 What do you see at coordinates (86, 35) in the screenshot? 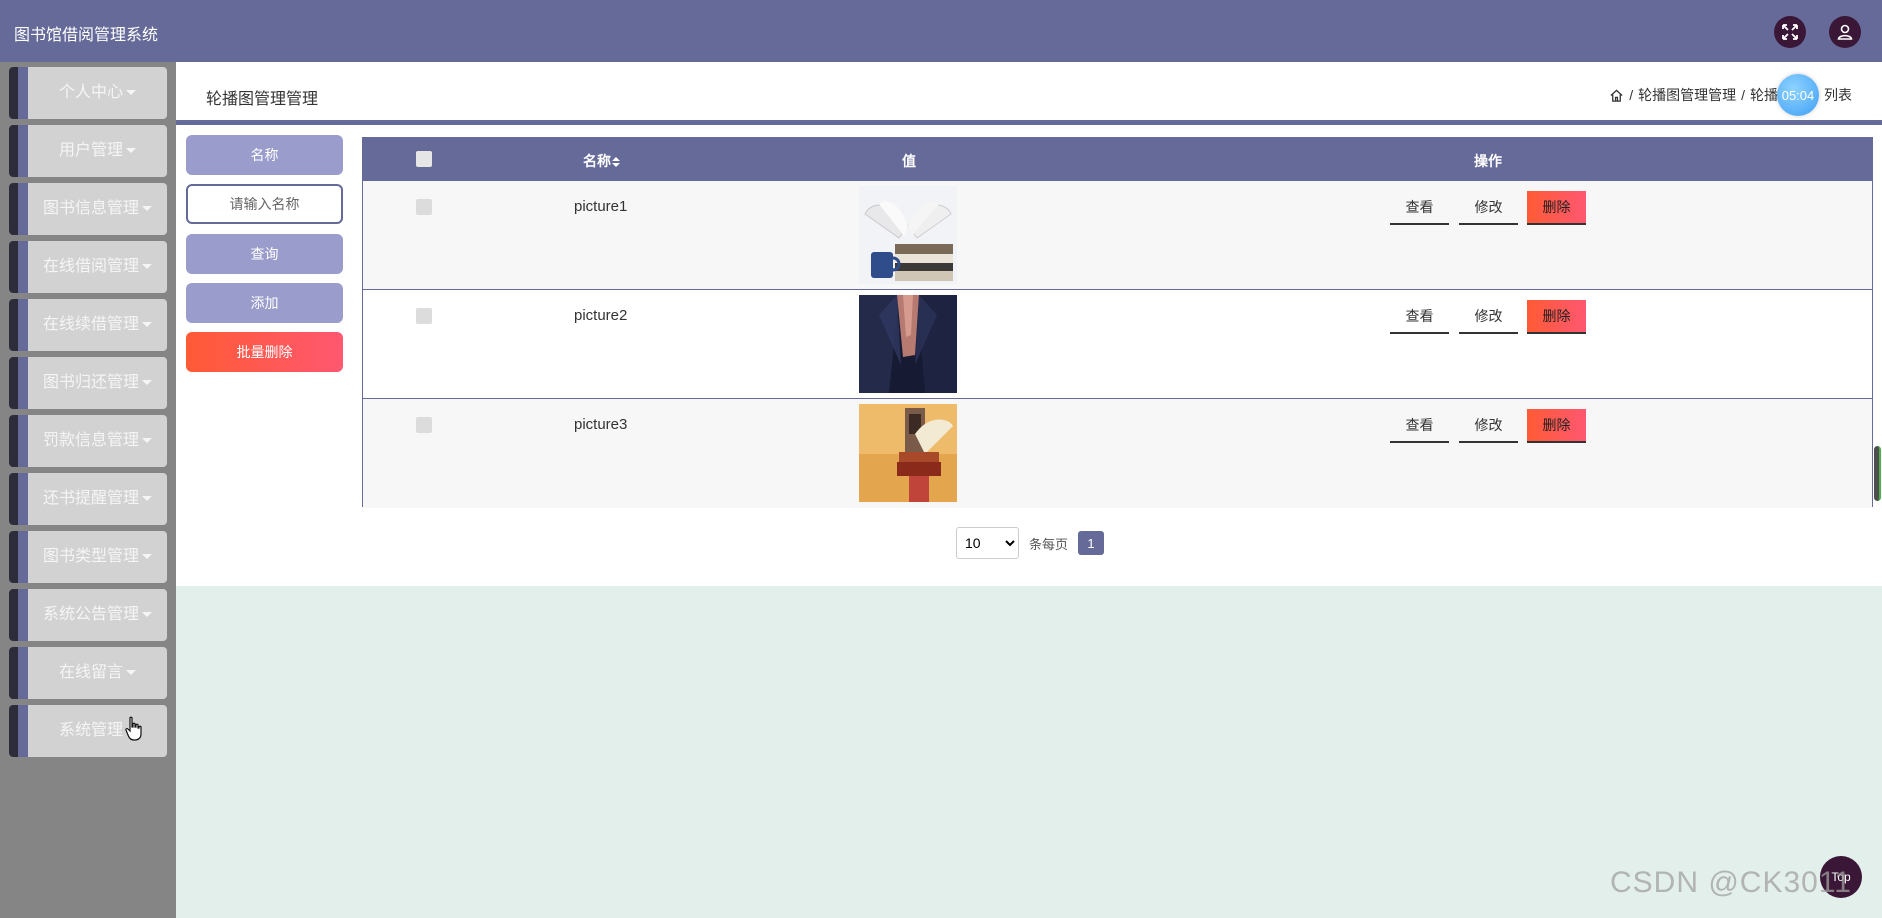
I see `app-title: 图书馆借阅管理系统` at bounding box center [86, 35].